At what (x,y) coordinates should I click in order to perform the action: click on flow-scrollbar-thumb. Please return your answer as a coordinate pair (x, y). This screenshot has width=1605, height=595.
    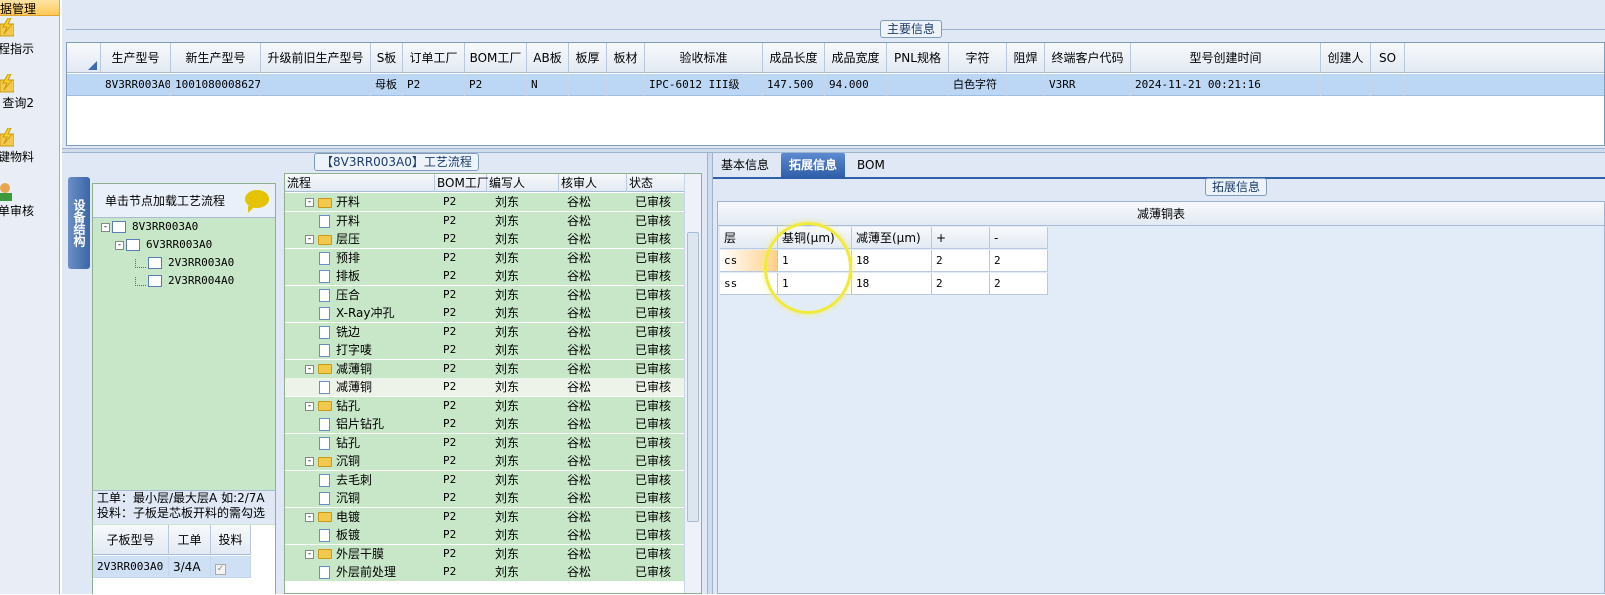
    Looking at the image, I should click on (693, 377).